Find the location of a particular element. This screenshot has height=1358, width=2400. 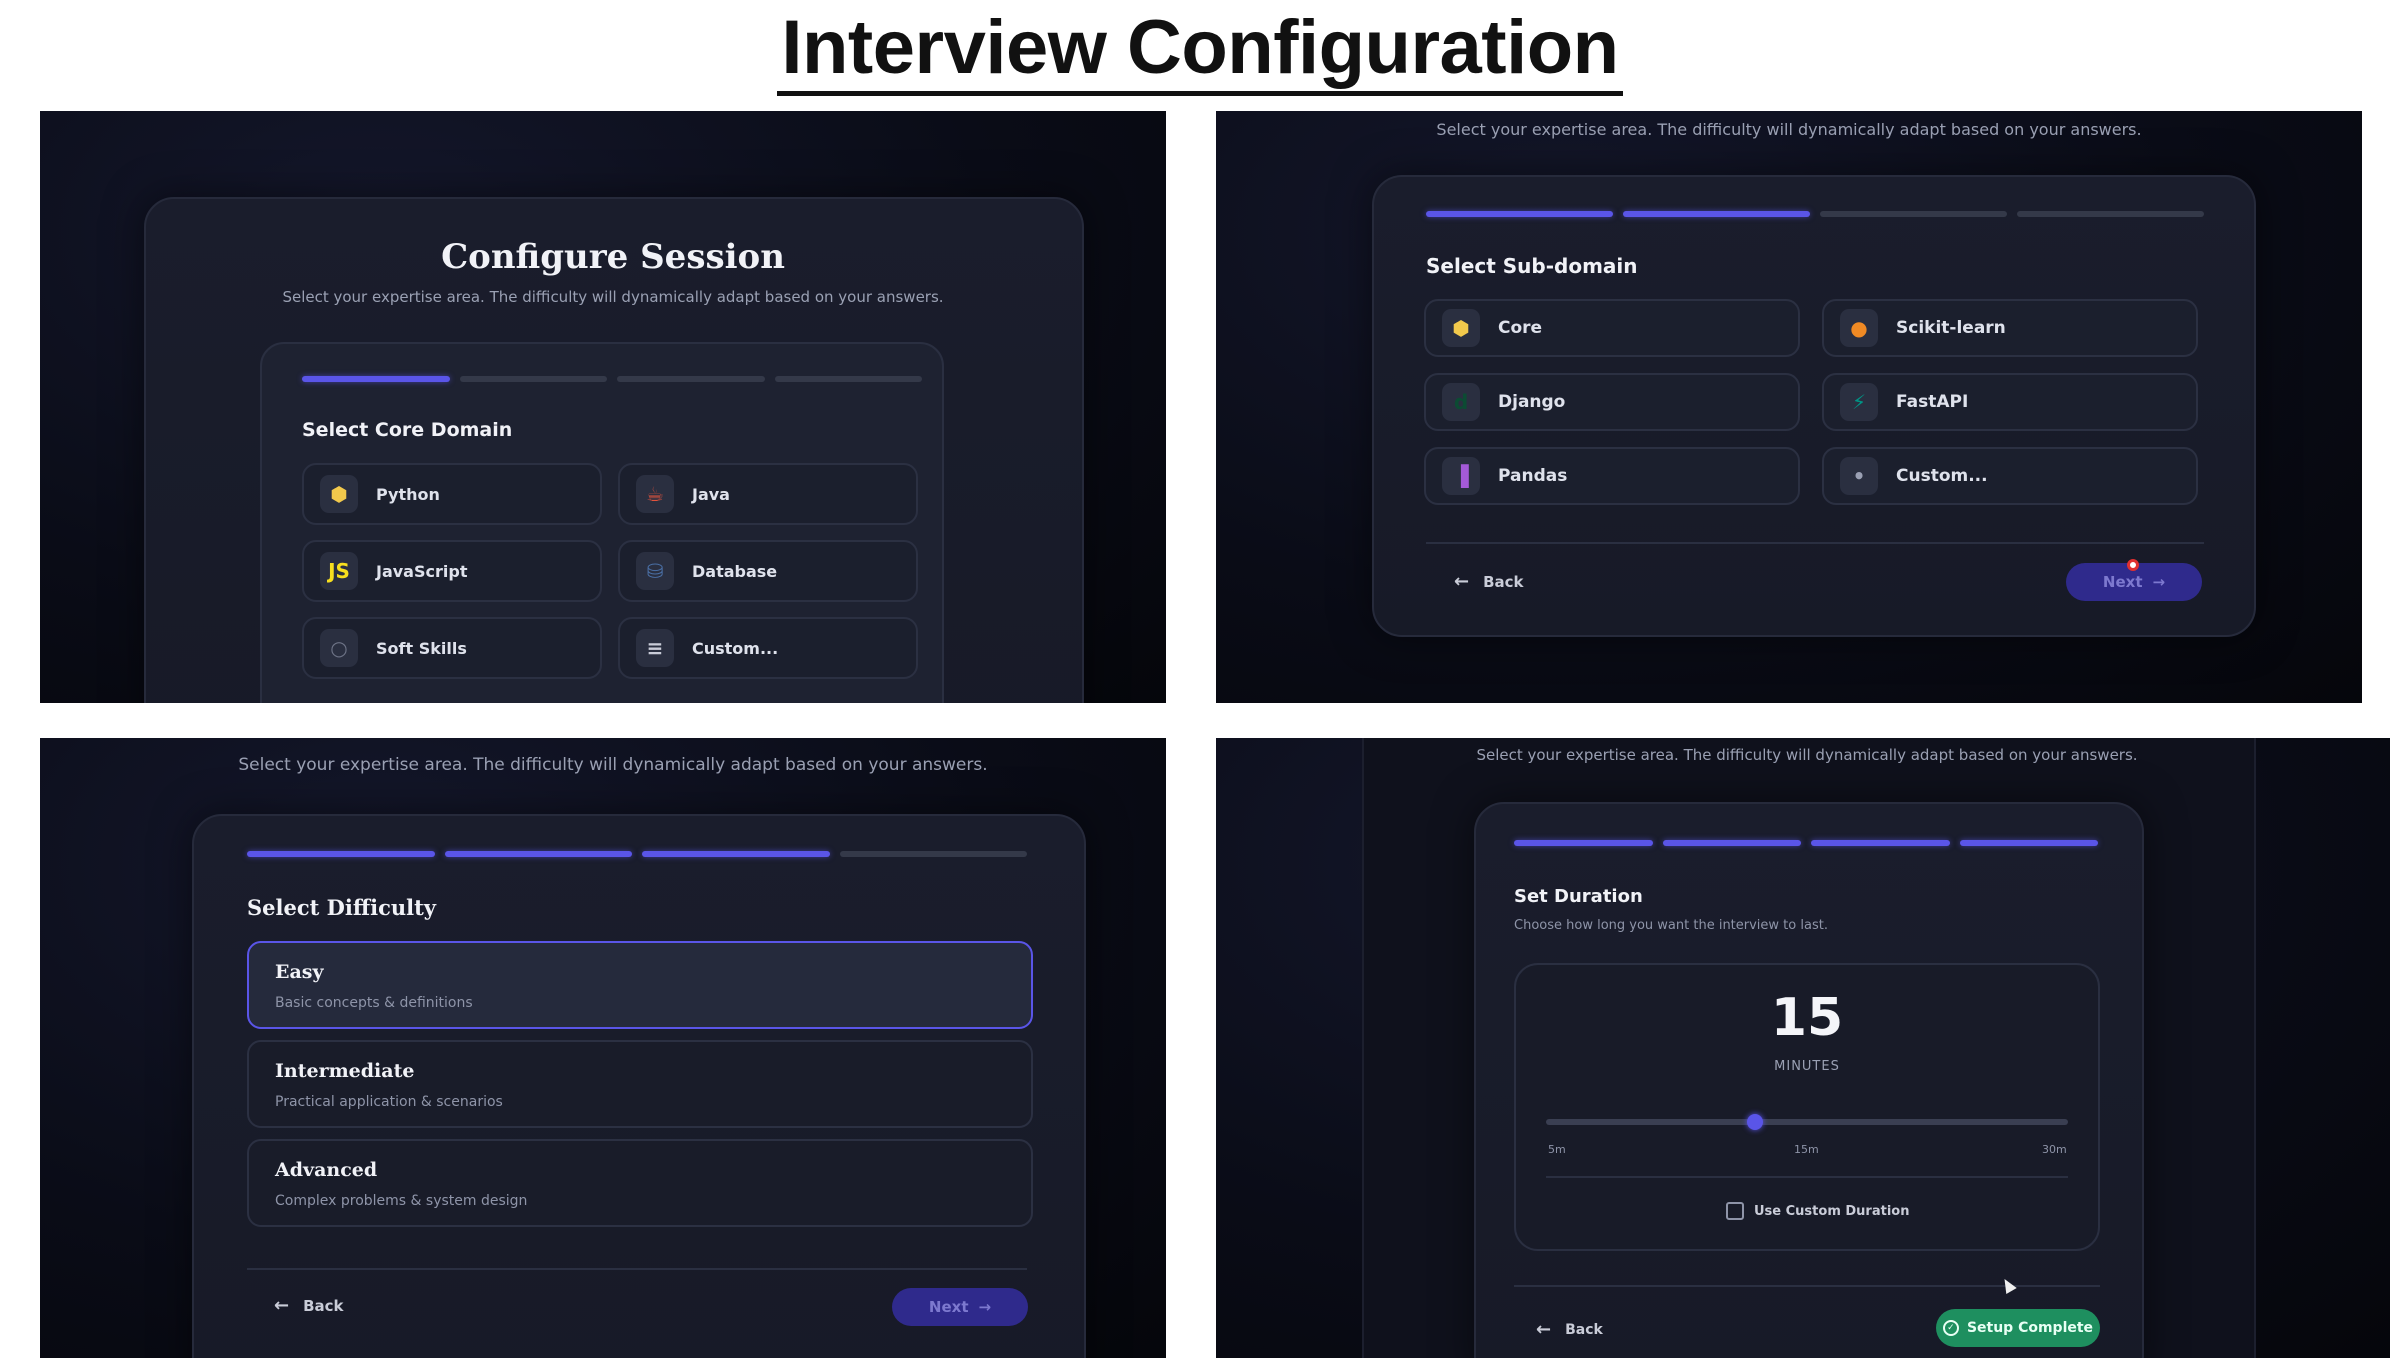

custom-duration-toggle: Use Custom Duration is located at coordinates (1817, 1211).